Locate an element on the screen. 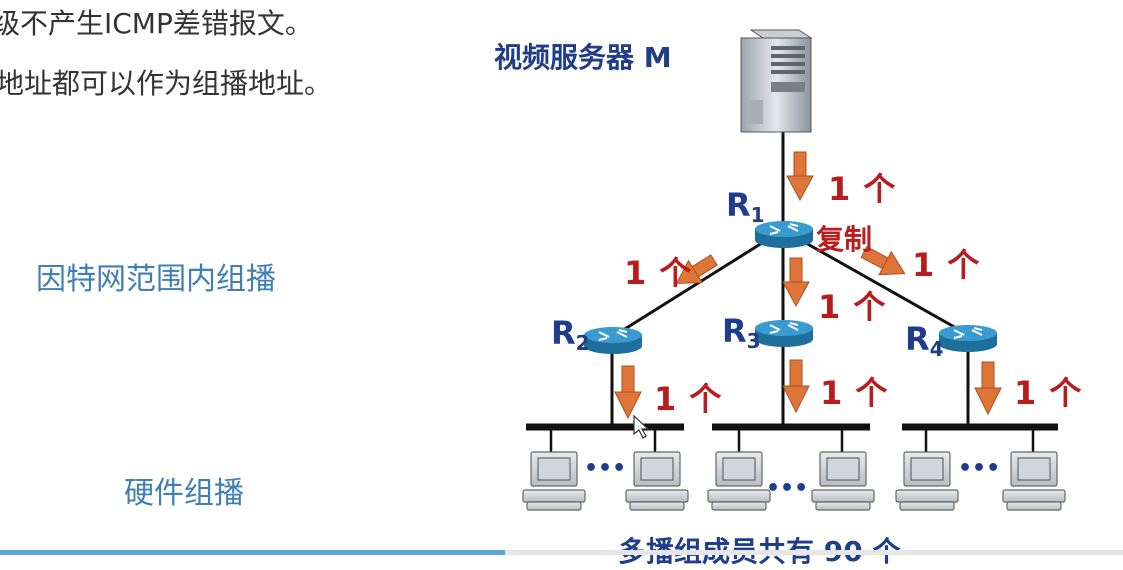 The width and height of the screenshot is (1123, 570). router-r3-label: R3 is located at coordinates (741, 332).